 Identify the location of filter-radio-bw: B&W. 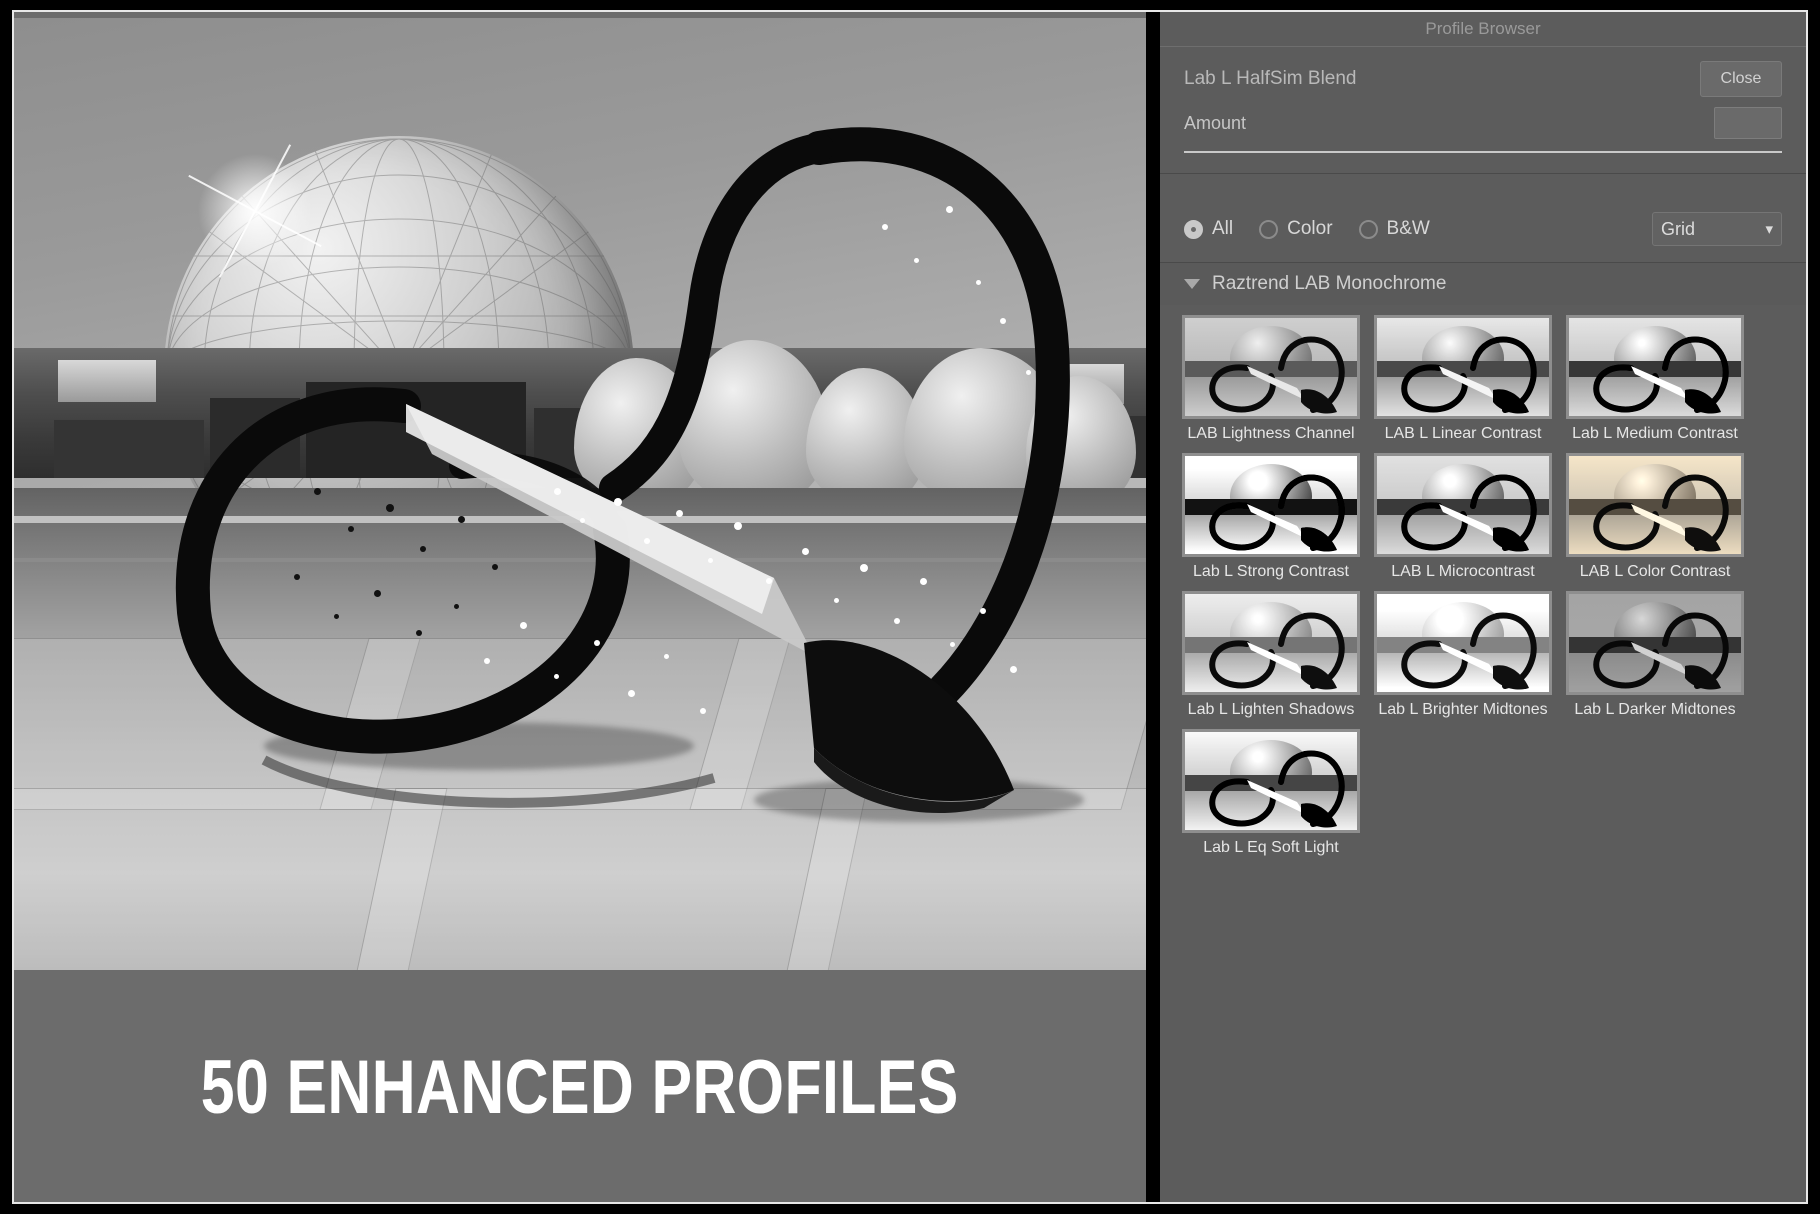
(1394, 229).